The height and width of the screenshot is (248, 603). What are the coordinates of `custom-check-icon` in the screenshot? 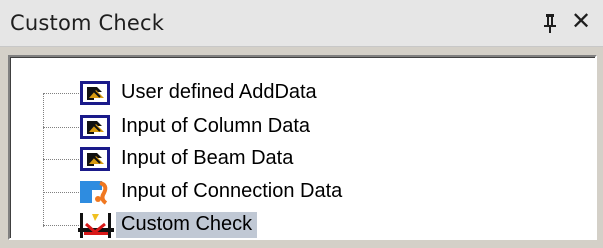 It's located at (96, 225).